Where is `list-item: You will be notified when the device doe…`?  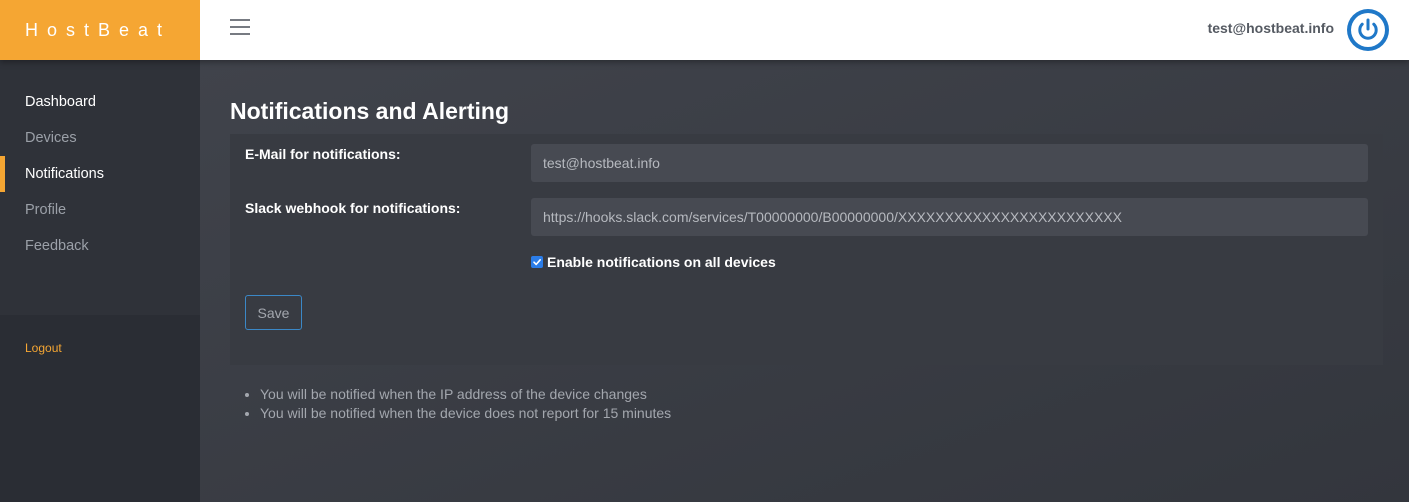
list-item: You will be notified when the device doe… is located at coordinates (465, 413).